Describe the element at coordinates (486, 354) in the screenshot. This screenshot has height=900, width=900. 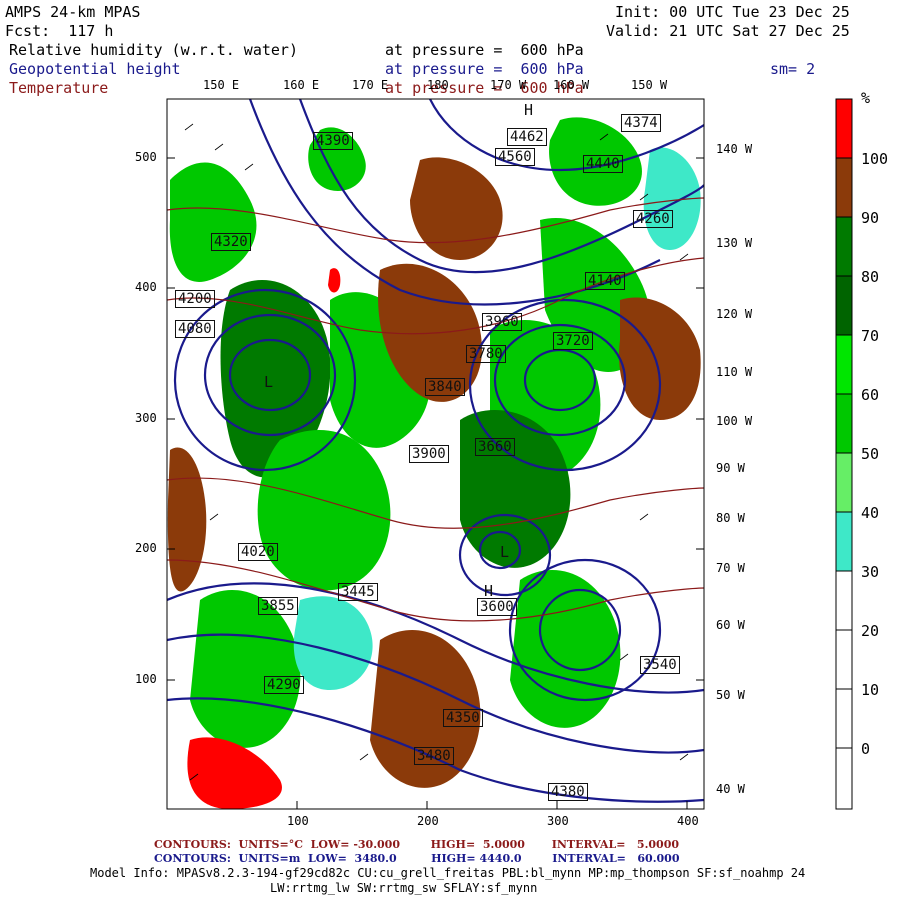
I see `height-contour-label: 3780` at that location.